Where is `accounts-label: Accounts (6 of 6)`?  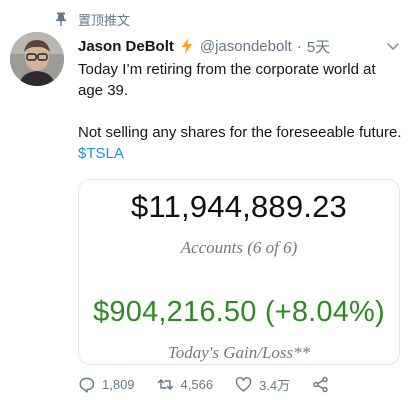 accounts-label: Accounts (6 of 6) is located at coordinates (239, 247).